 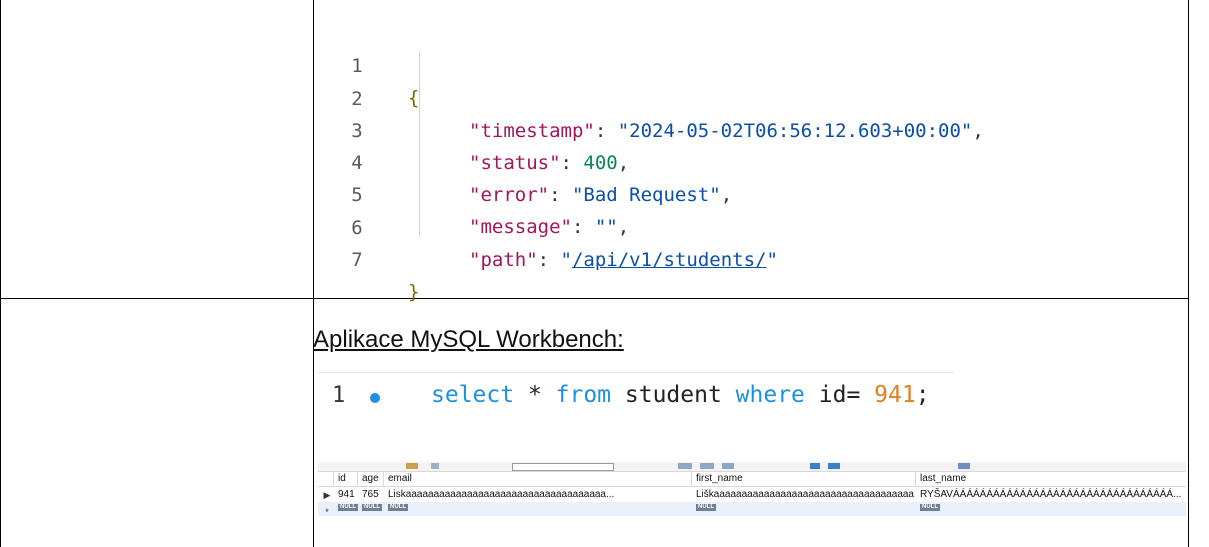 I want to click on current-row-marker: ▶, so click(x=327, y=495).